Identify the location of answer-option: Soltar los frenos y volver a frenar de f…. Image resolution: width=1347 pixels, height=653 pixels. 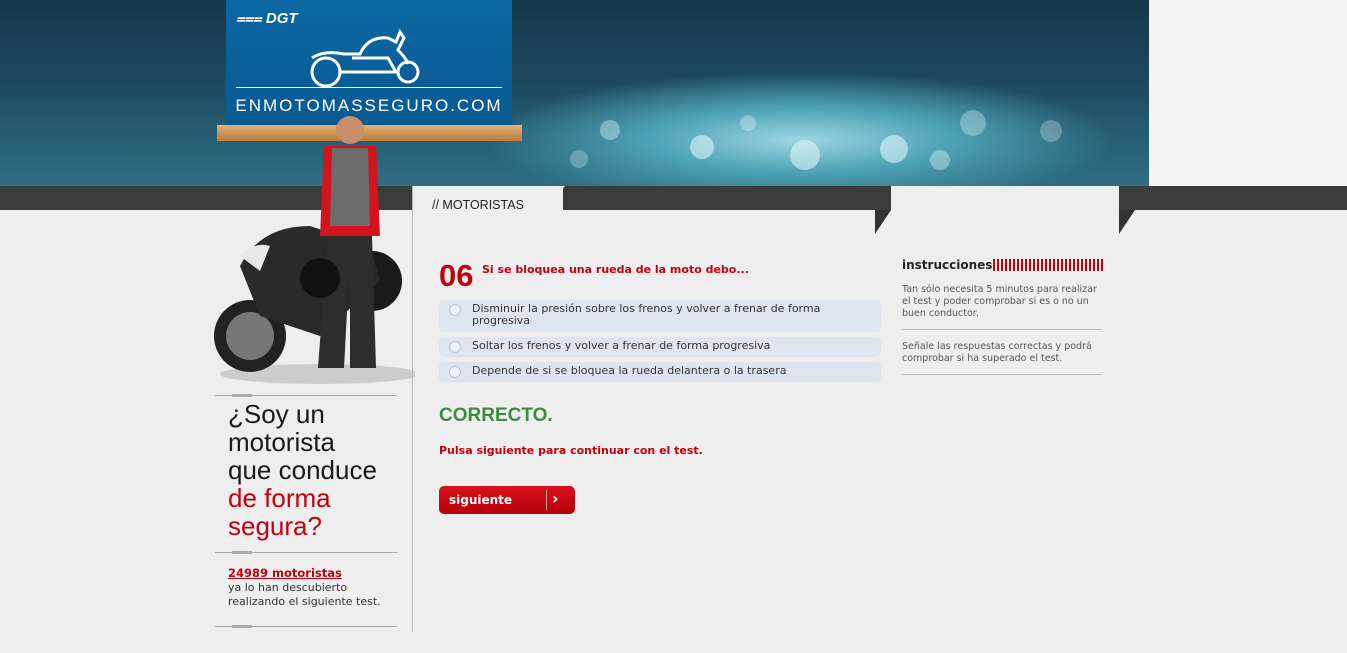
(660, 347).